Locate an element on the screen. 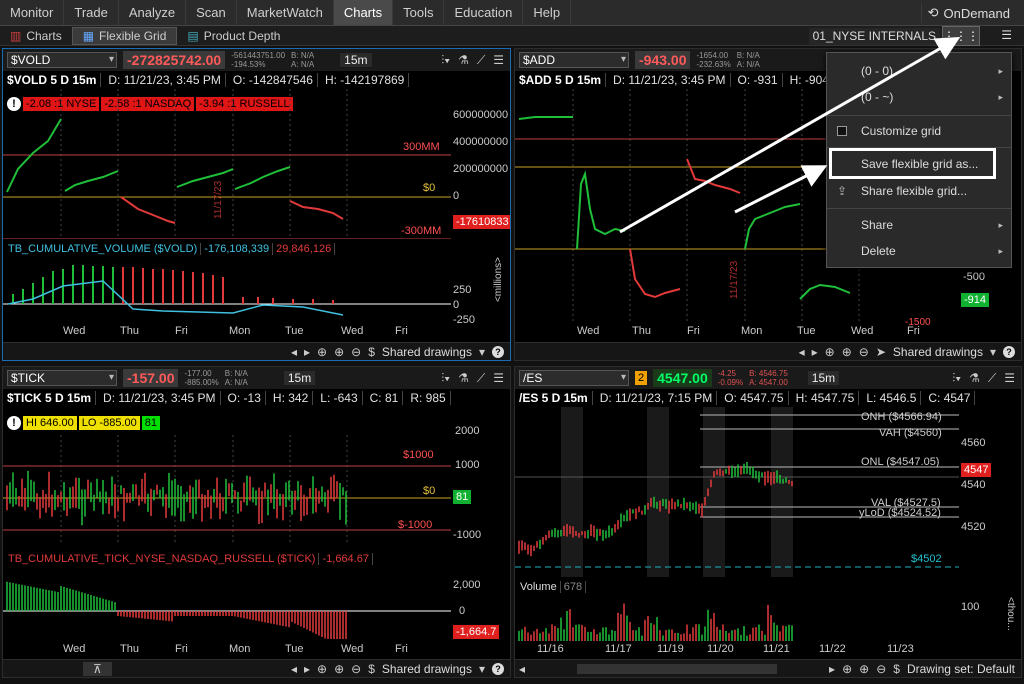 The image size is (1024, 684). annotation-arrows is located at coordinates (790, 135).